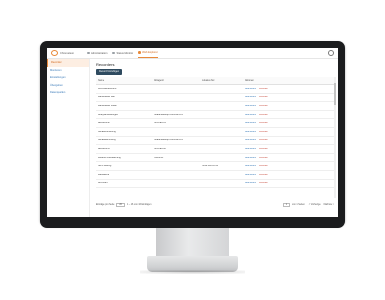  Describe the element at coordinates (68, 93) in the screenshot. I see `sidebar-item-datenquellen: Datenquellen` at that location.